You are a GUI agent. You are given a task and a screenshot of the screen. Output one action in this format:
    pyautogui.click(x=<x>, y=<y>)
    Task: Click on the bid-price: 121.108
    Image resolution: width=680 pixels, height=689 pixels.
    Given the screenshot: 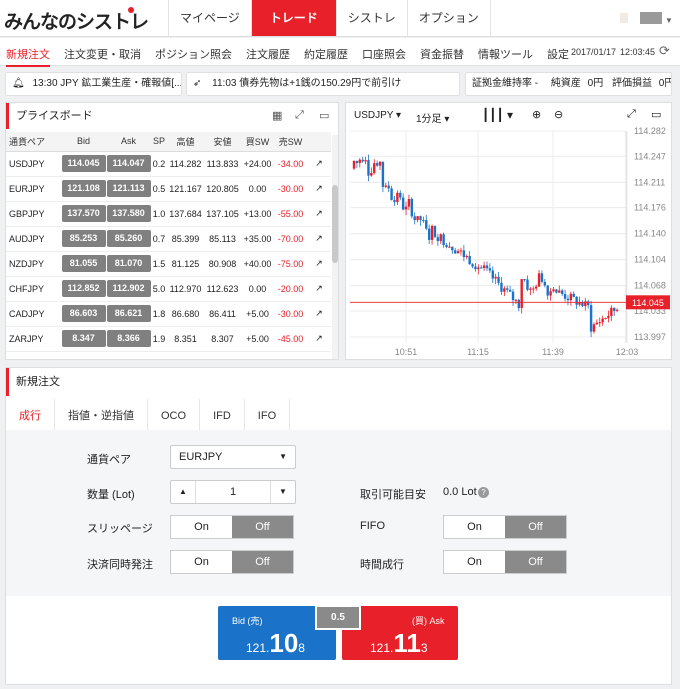 What is the action you would take?
    pyautogui.click(x=83, y=188)
    